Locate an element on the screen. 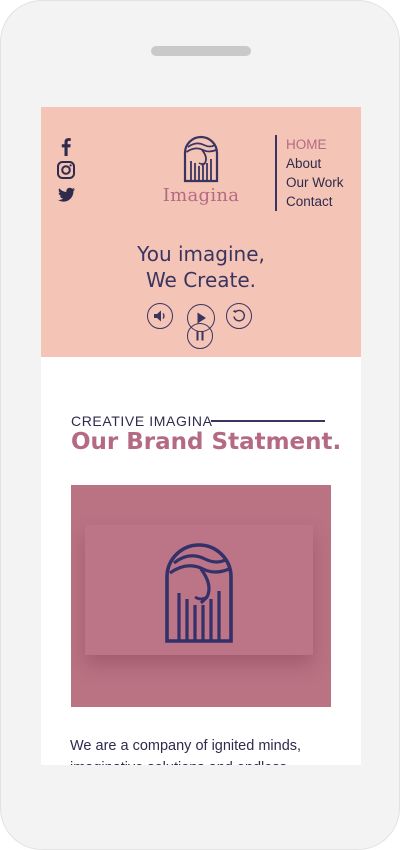 The image size is (400, 850). section-eyebrow: CREATIVE IMAGINA is located at coordinates (142, 421).